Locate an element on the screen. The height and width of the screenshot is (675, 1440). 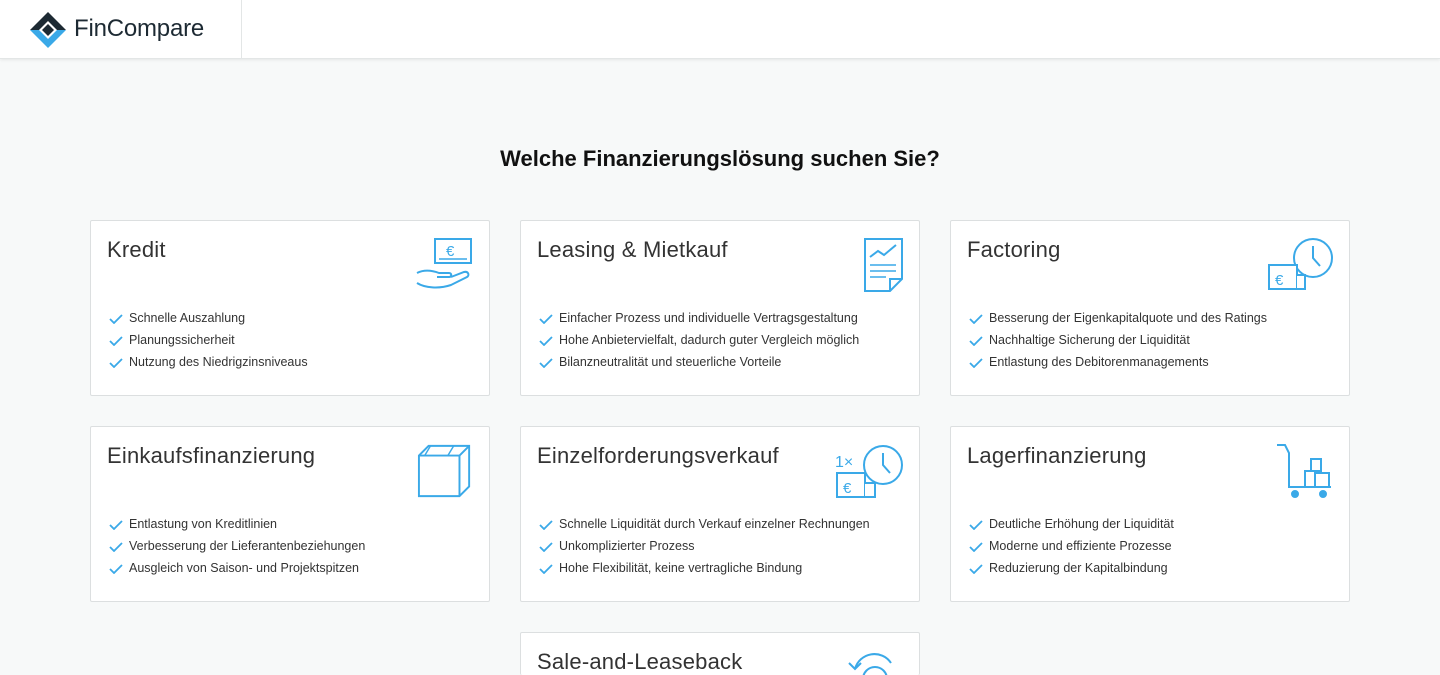
cart-boxes-icon is located at coordinates (1304, 471).